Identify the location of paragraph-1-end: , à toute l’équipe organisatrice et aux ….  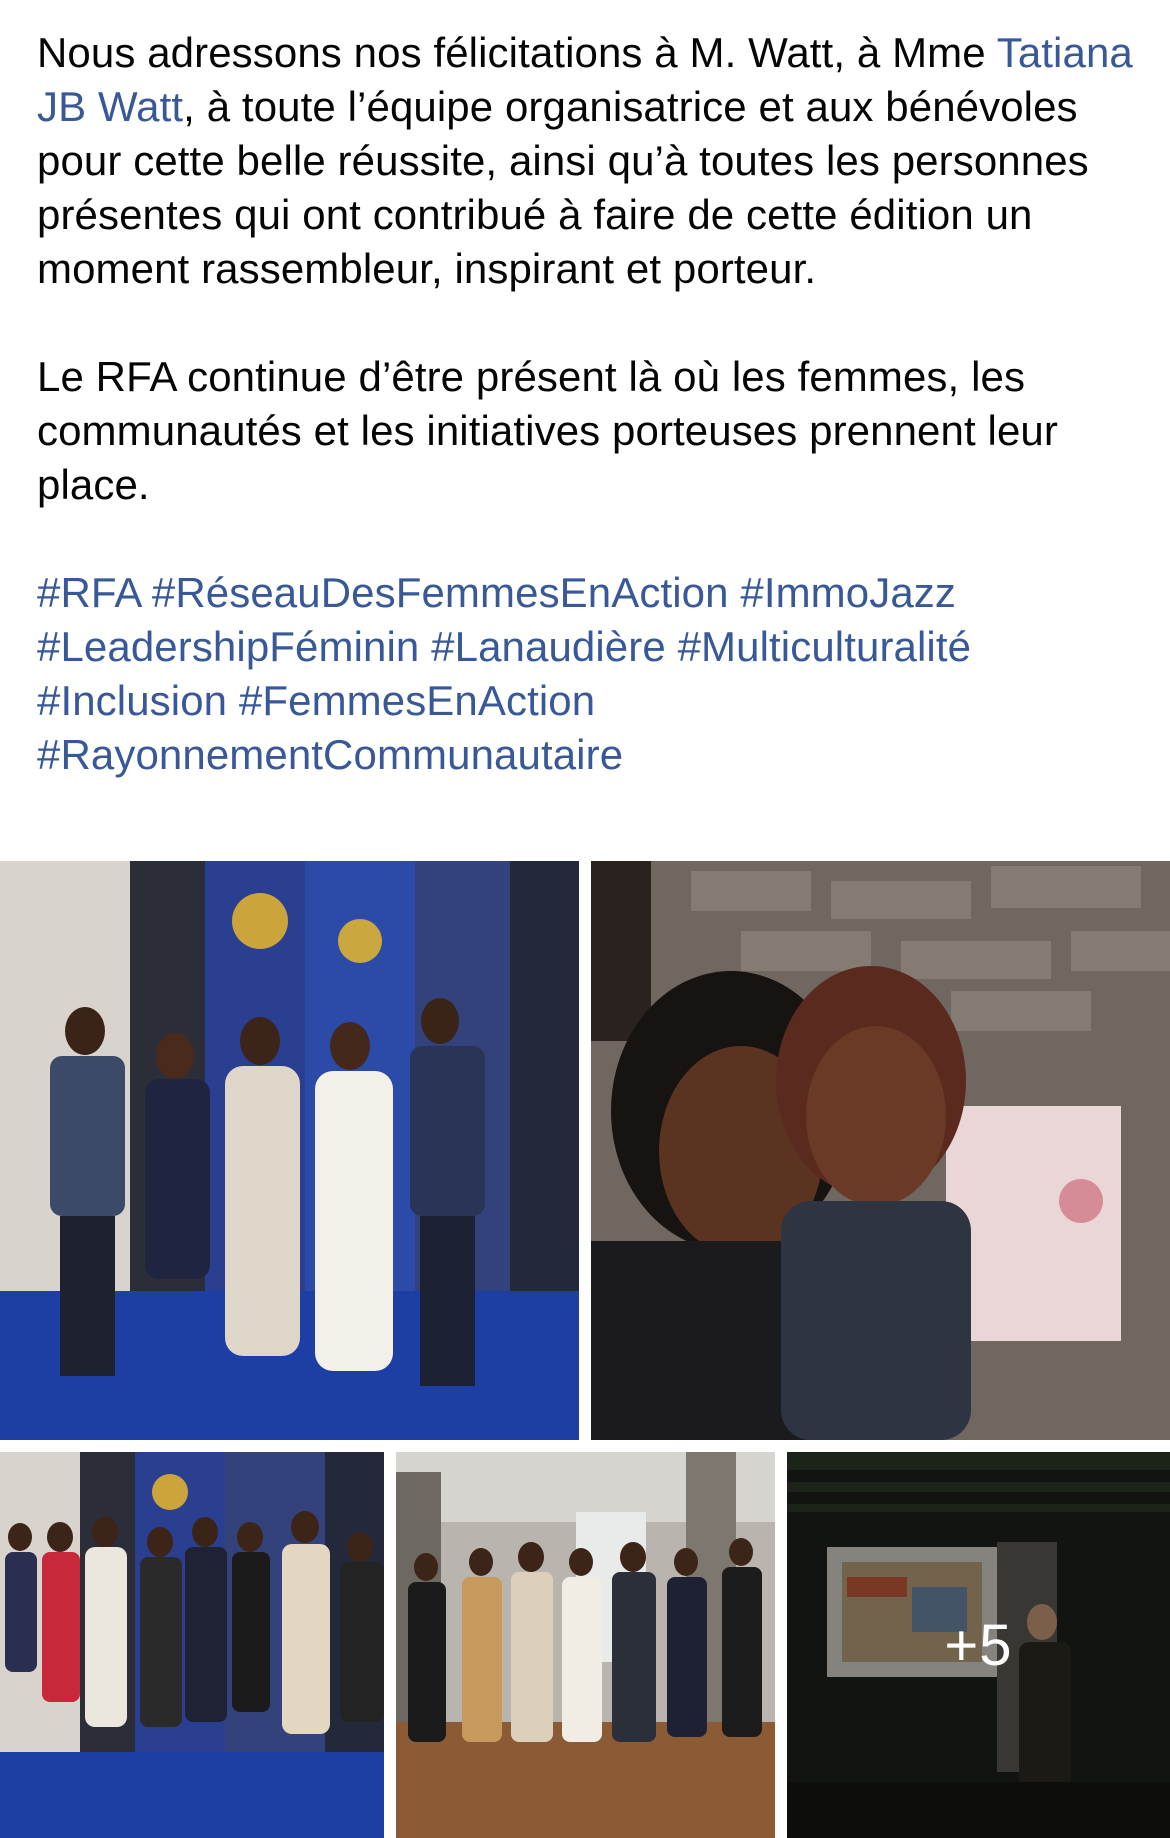
(563, 187).